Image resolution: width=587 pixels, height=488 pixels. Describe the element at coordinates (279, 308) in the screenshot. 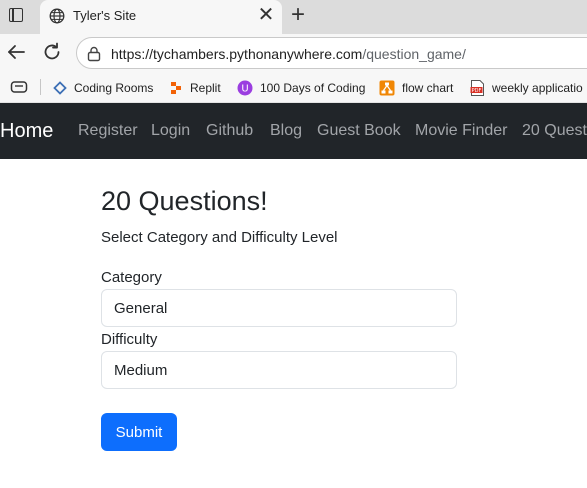

I see `category-select: General` at that location.